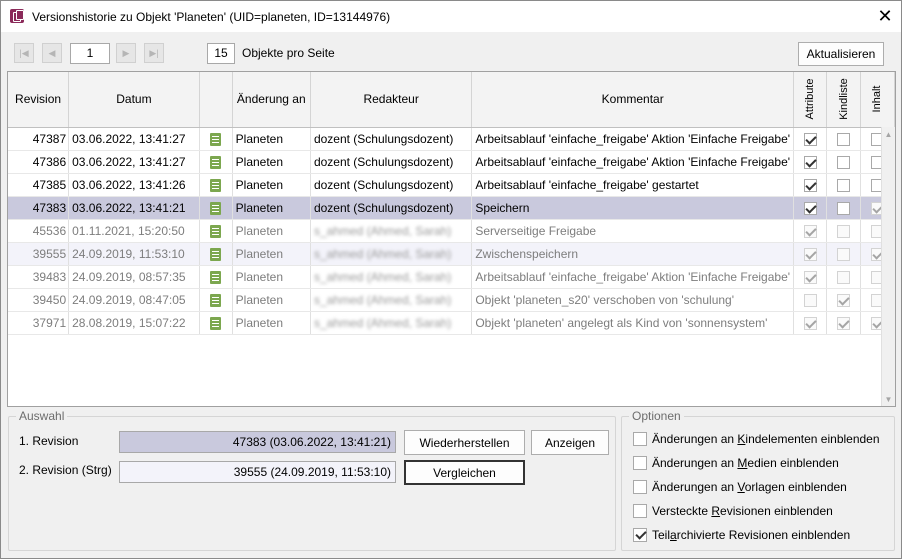  Describe the element at coordinates (391, 100) in the screenshot. I see `col-header-redakteur: Redakteur` at that location.